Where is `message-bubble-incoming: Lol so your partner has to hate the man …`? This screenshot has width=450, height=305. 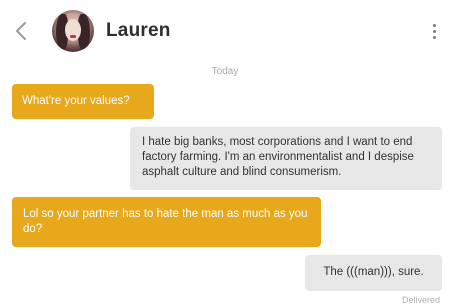 message-bubble-incoming: Lol so your partner has to hate the man … is located at coordinates (166, 222).